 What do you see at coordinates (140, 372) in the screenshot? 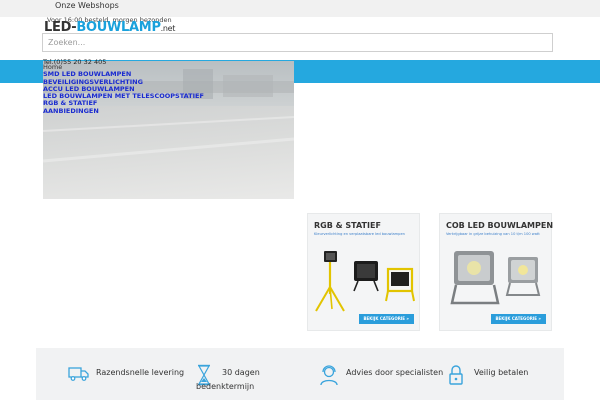
I see `usp-delivery-label: Razendsnelle levering` at bounding box center [140, 372].